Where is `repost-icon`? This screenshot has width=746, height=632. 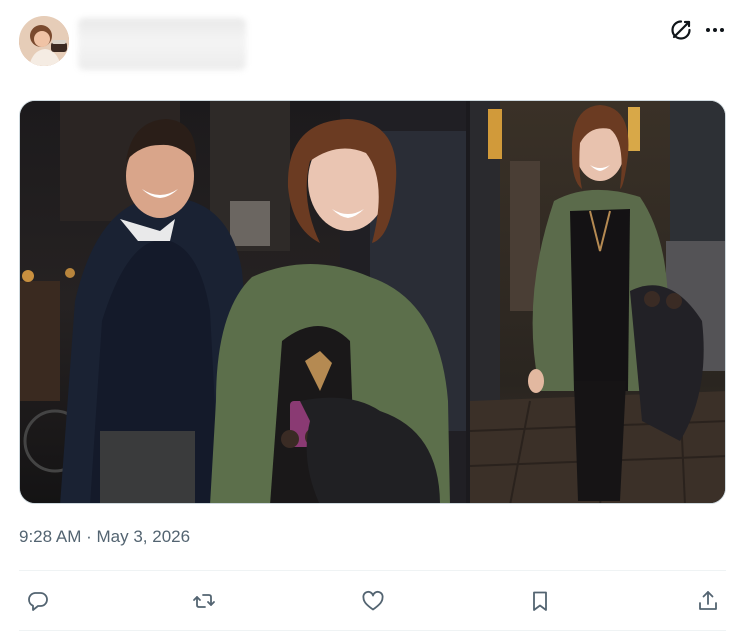 repost-icon is located at coordinates (204, 601).